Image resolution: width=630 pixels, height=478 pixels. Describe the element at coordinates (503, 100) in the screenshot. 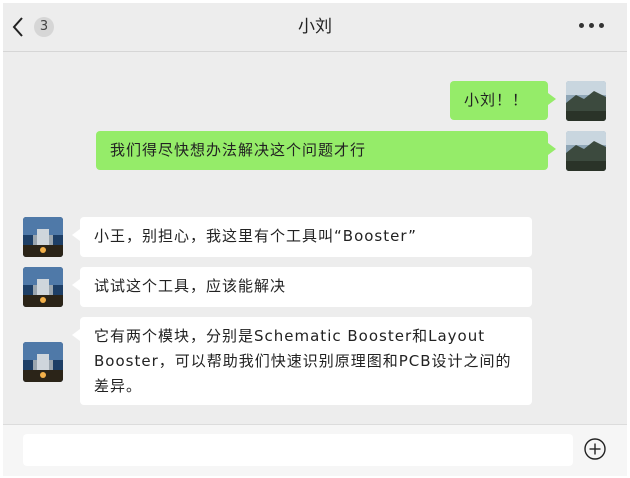

I see `message-bubble: 小刘！！` at that location.